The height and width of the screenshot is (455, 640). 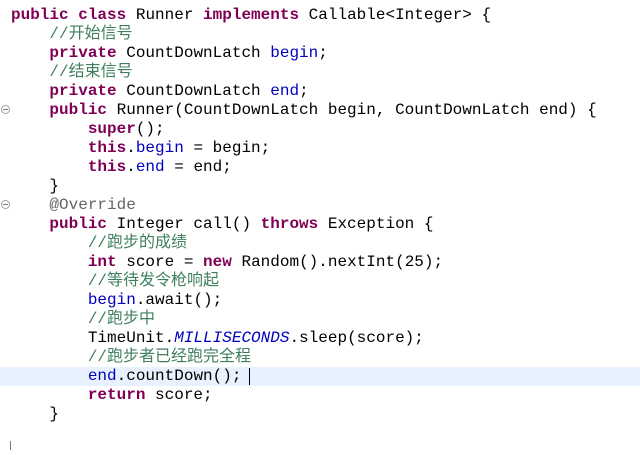 I want to click on code-line: //跑步的成绩, so click(x=320, y=243).